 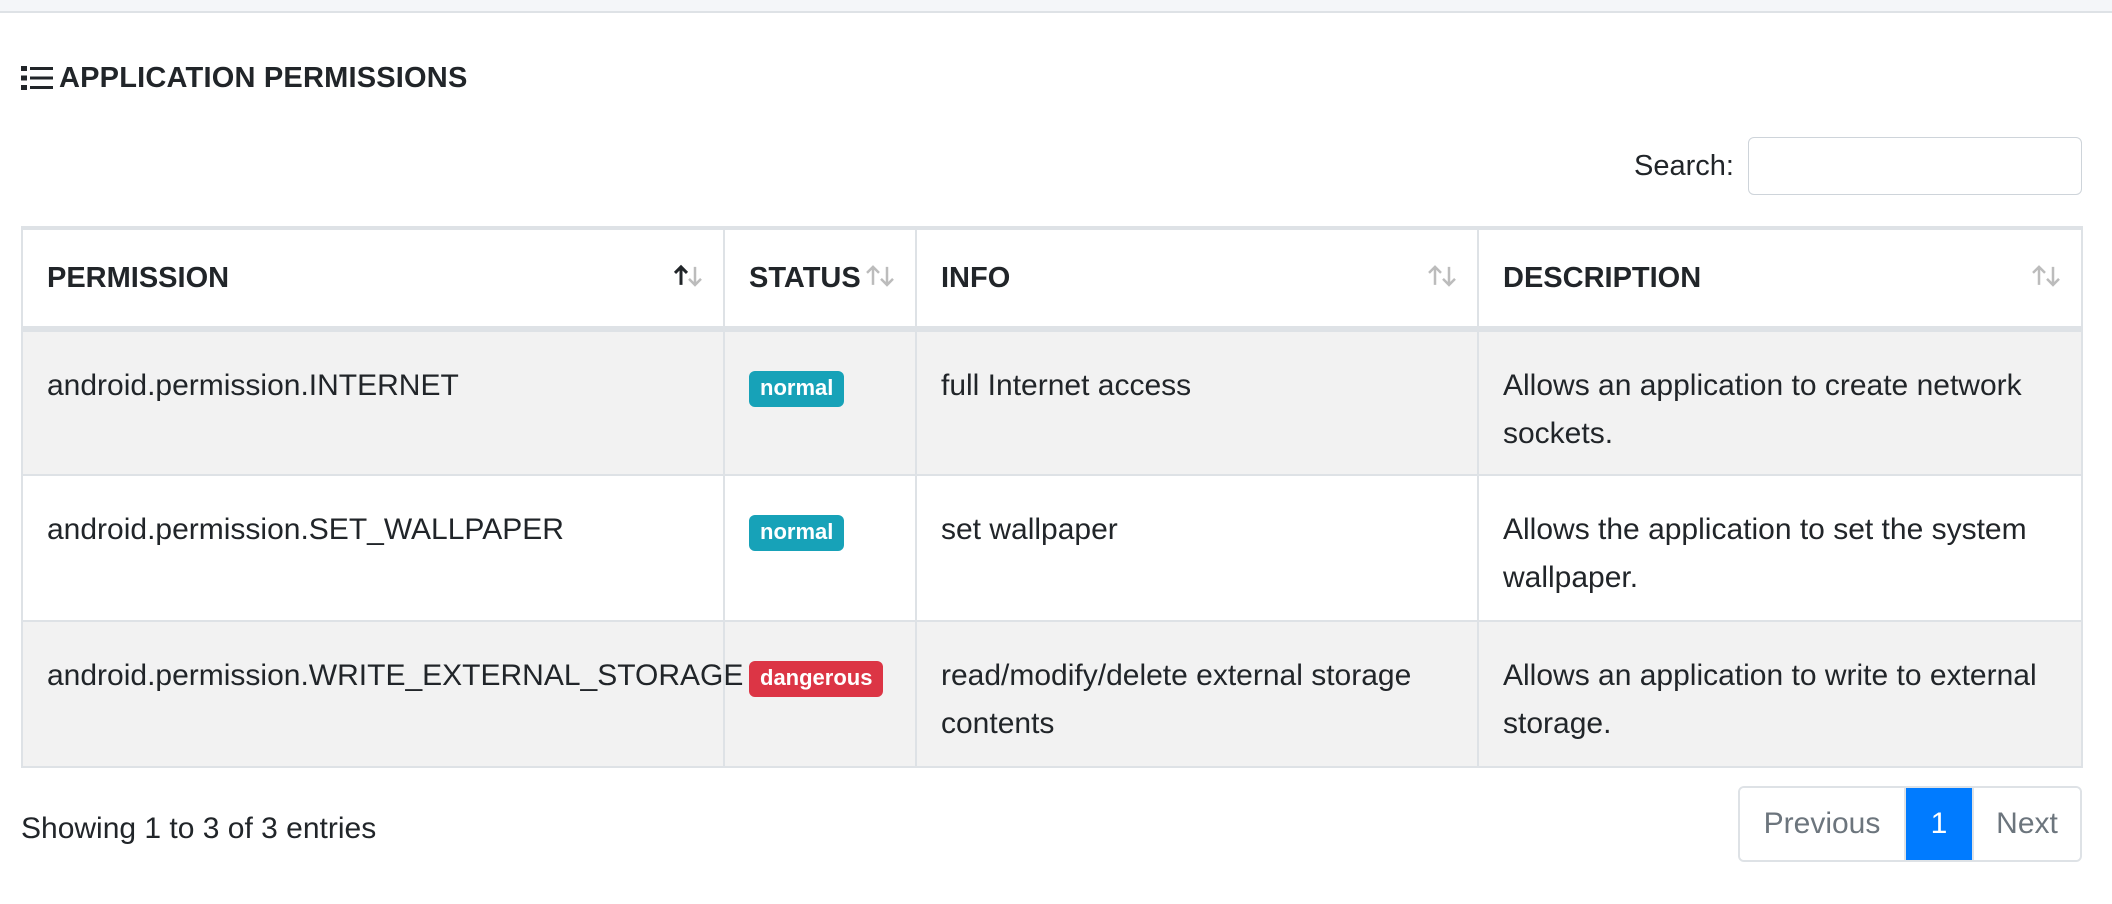 I want to click on column-header-label: STATUS, so click(x=805, y=277).